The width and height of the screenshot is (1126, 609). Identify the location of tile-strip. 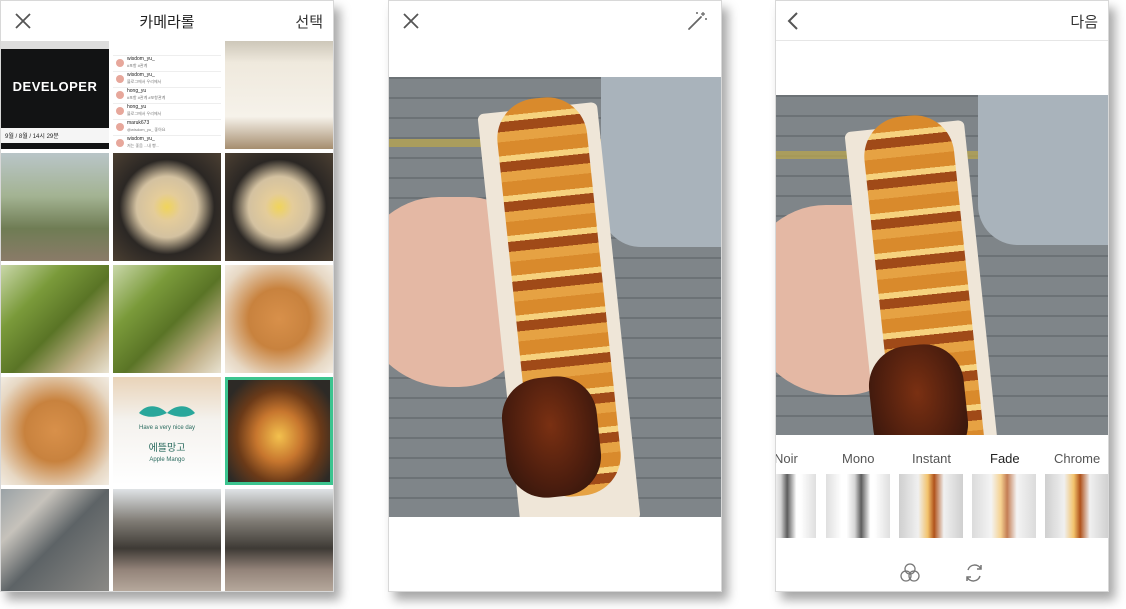
(55, 45).